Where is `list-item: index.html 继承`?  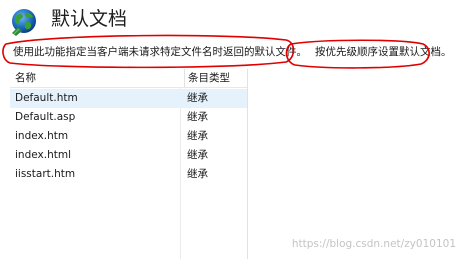 list-item: index.html 继承 is located at coordinates (128, 155).